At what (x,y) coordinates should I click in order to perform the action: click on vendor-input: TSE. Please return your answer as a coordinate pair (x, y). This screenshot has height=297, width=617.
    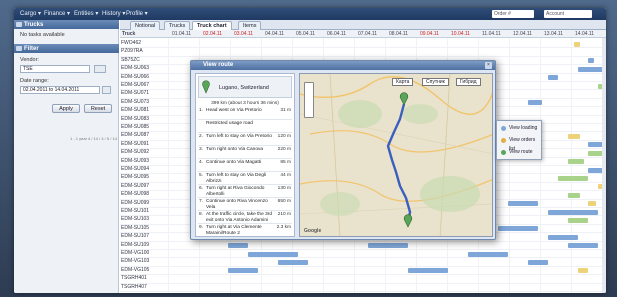
    Looking at the image, I should click on (55, 69).